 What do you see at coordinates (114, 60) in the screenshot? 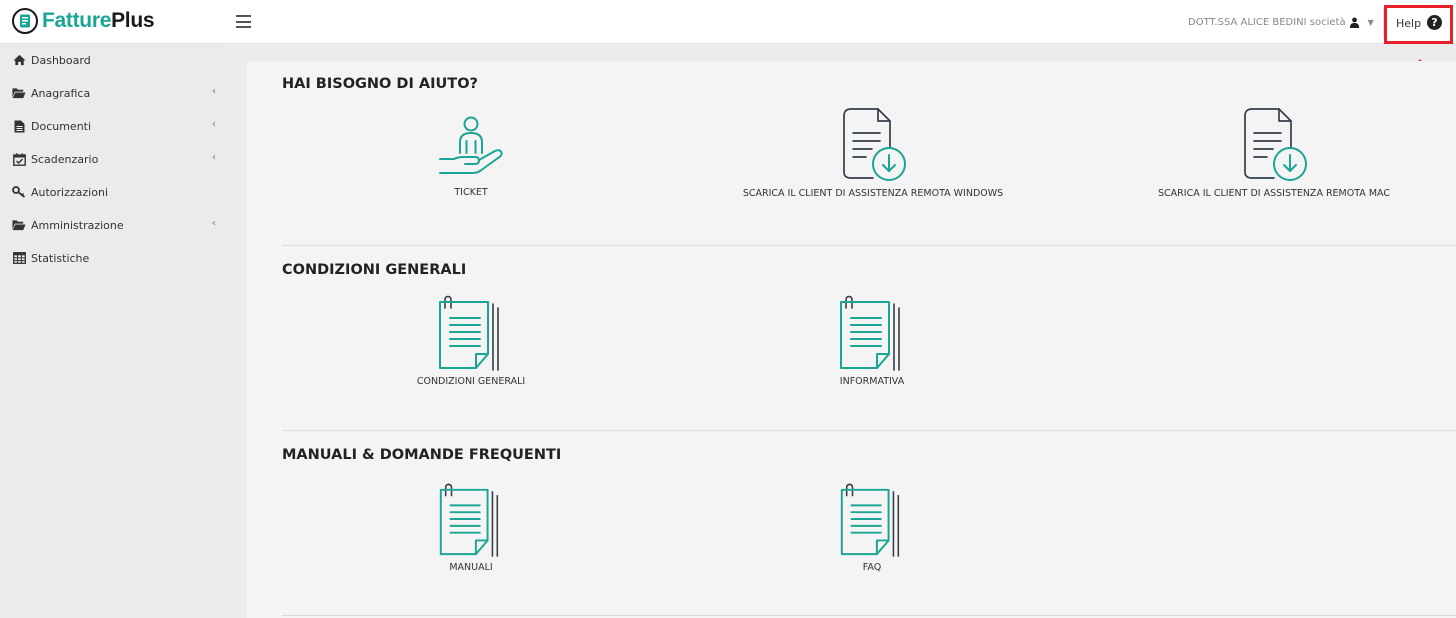
I see `sidebar-item-dashboard: Dashboard` at bounding box center [114, 60].